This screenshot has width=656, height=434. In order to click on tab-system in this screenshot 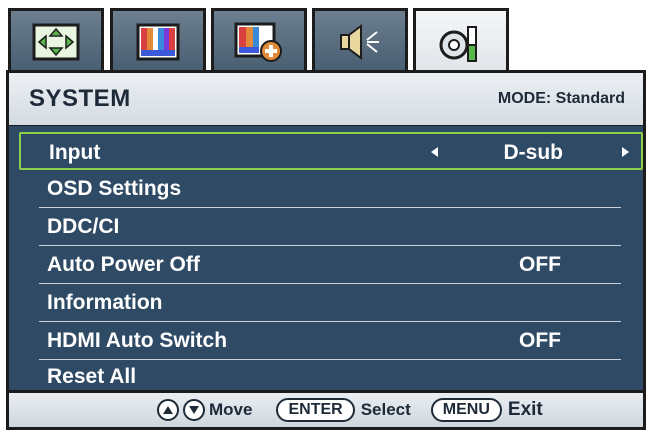, I will do `click(461, 42)`.